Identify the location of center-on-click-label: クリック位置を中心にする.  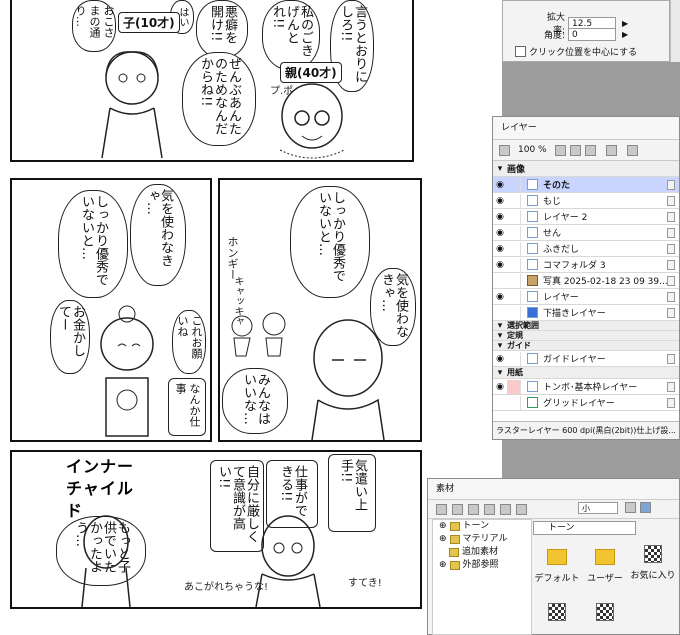
(583, 53).